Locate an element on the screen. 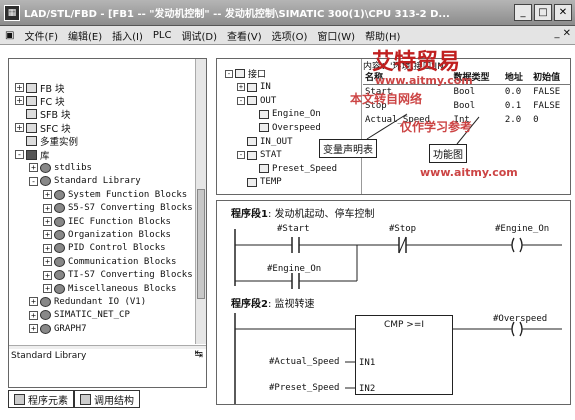 The image size is (575, 420). tree-item-label: PID Control Blocks is located at coordinates (117, 248).